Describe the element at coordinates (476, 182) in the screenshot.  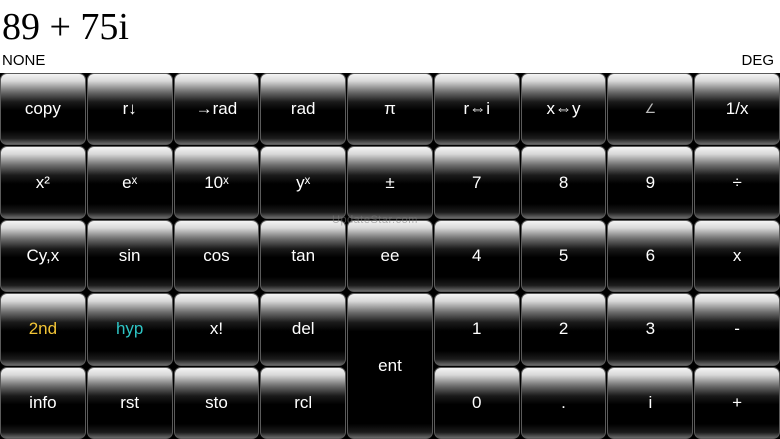
I see `digit-7-button: 7` at that location.